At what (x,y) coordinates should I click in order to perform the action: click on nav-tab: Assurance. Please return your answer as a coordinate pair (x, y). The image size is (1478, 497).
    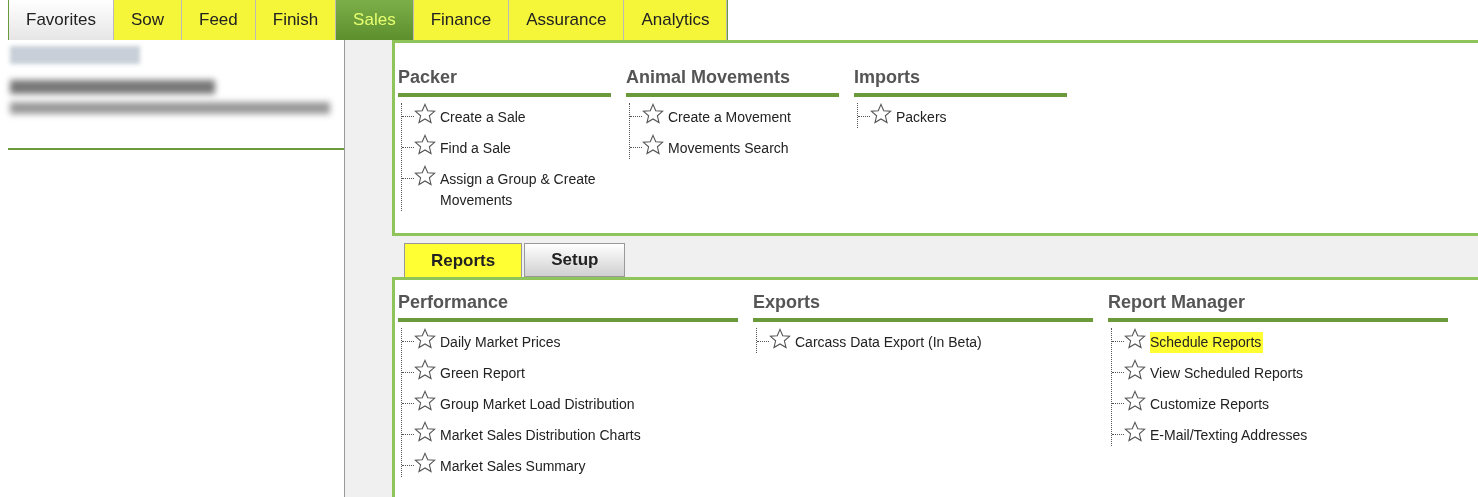
    Looking at the image, I should click on (567, 20).